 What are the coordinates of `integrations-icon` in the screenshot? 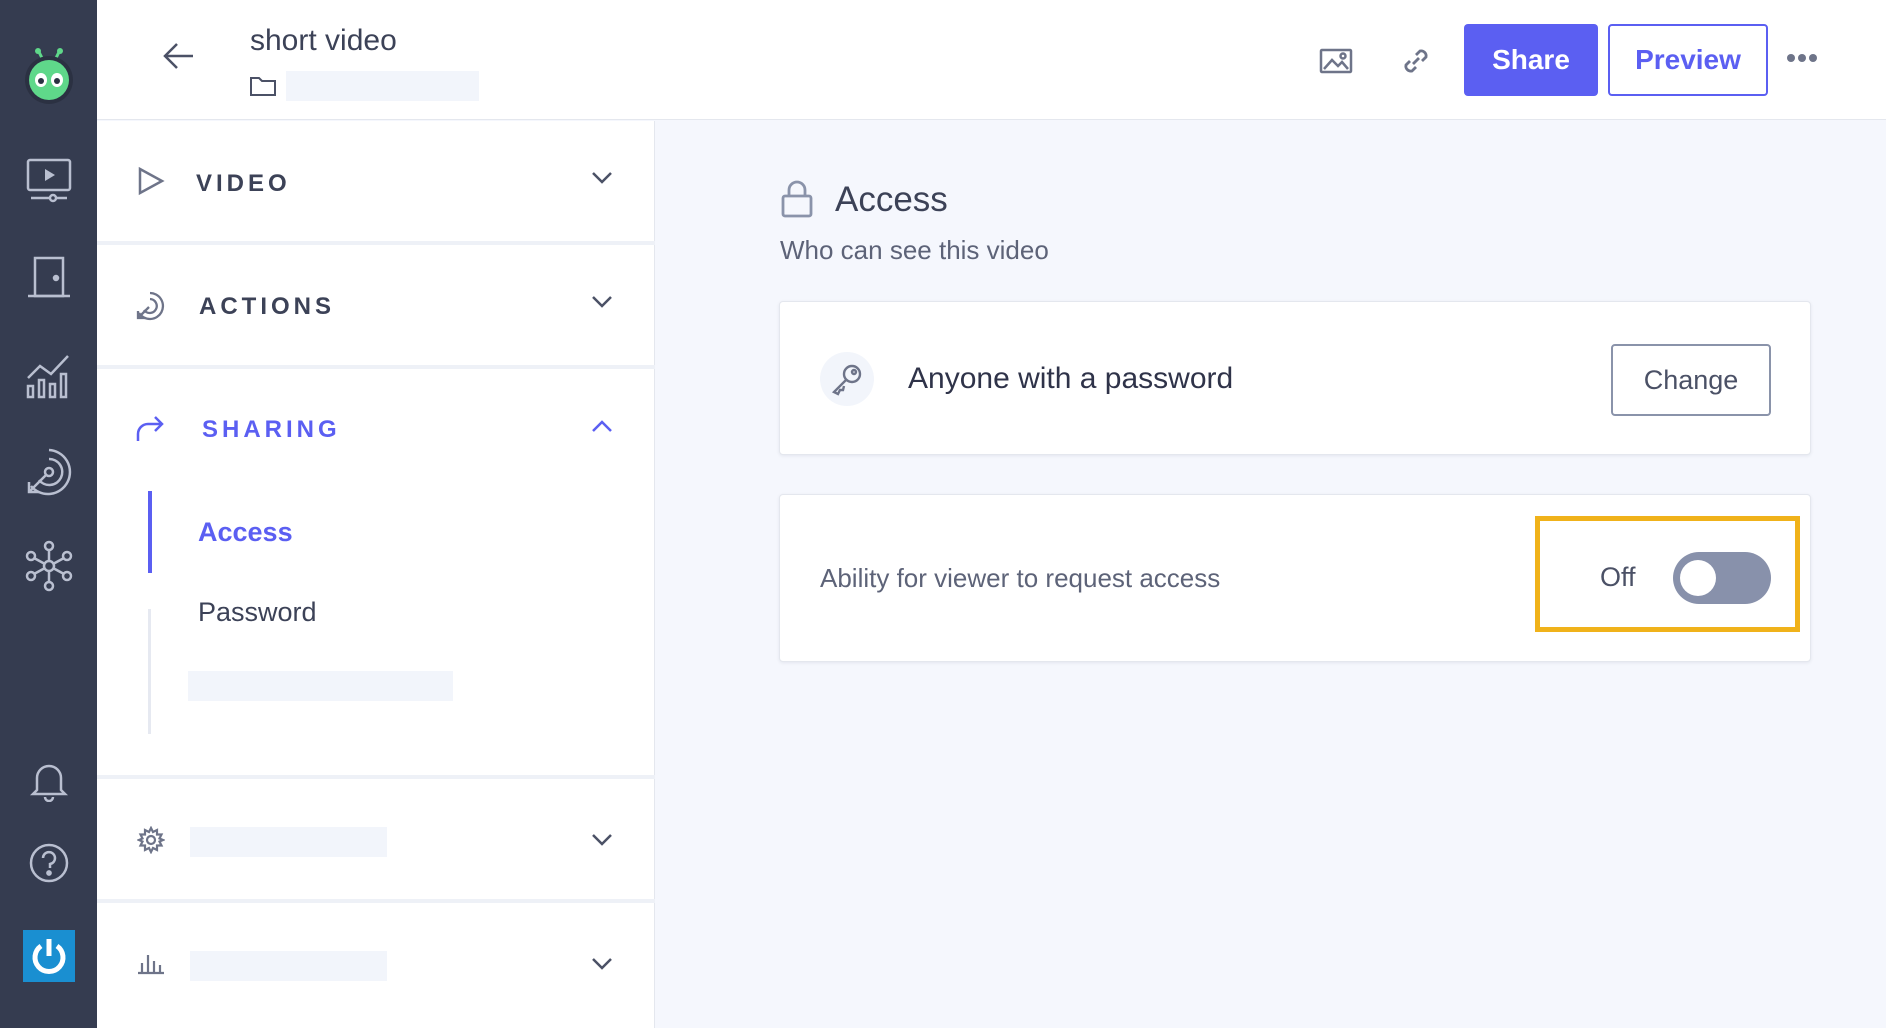 It's located at (48, 566).